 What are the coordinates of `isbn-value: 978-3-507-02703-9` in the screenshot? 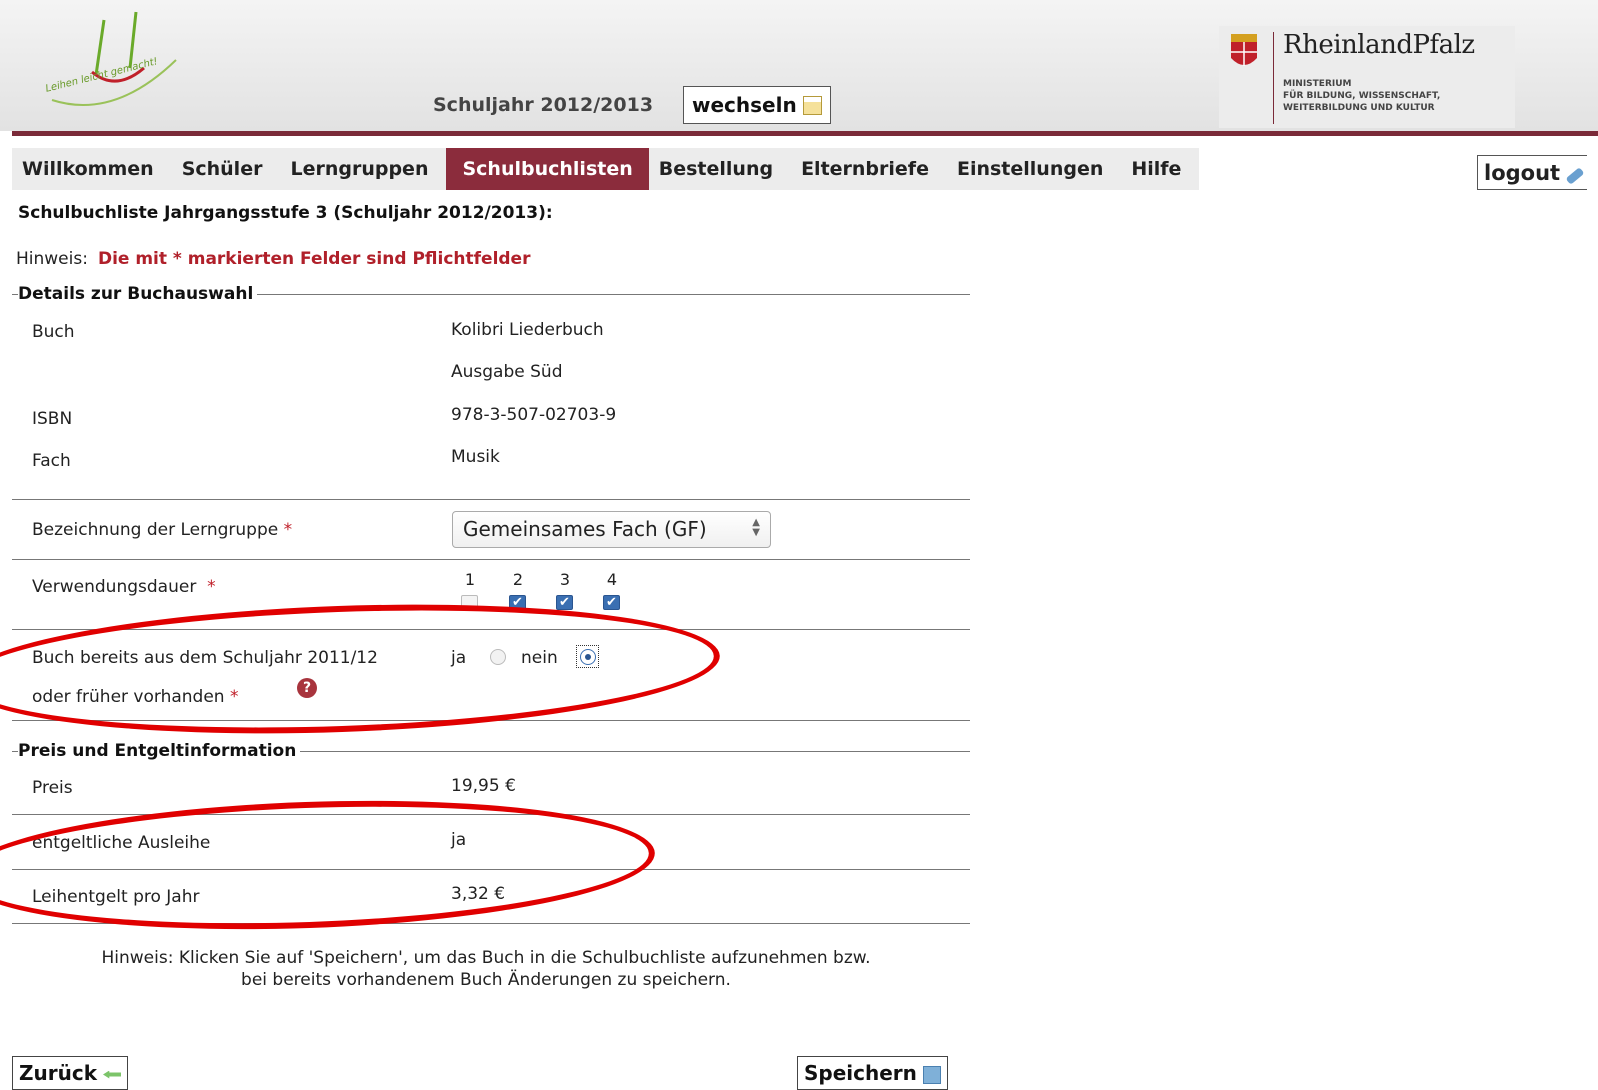 It's located at (534, 415).